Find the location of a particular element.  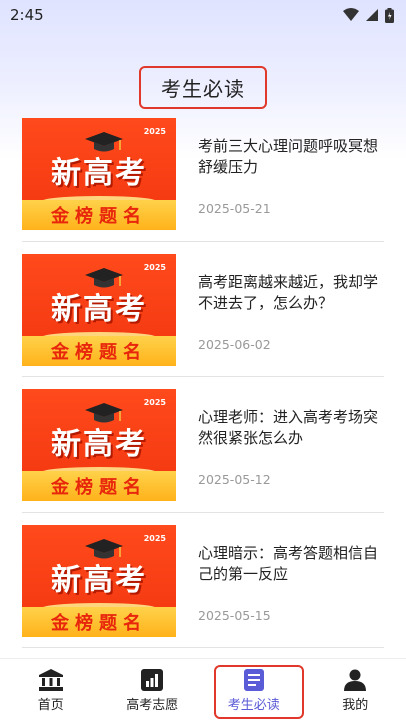

document-icon is located at coordinates (253, 679).